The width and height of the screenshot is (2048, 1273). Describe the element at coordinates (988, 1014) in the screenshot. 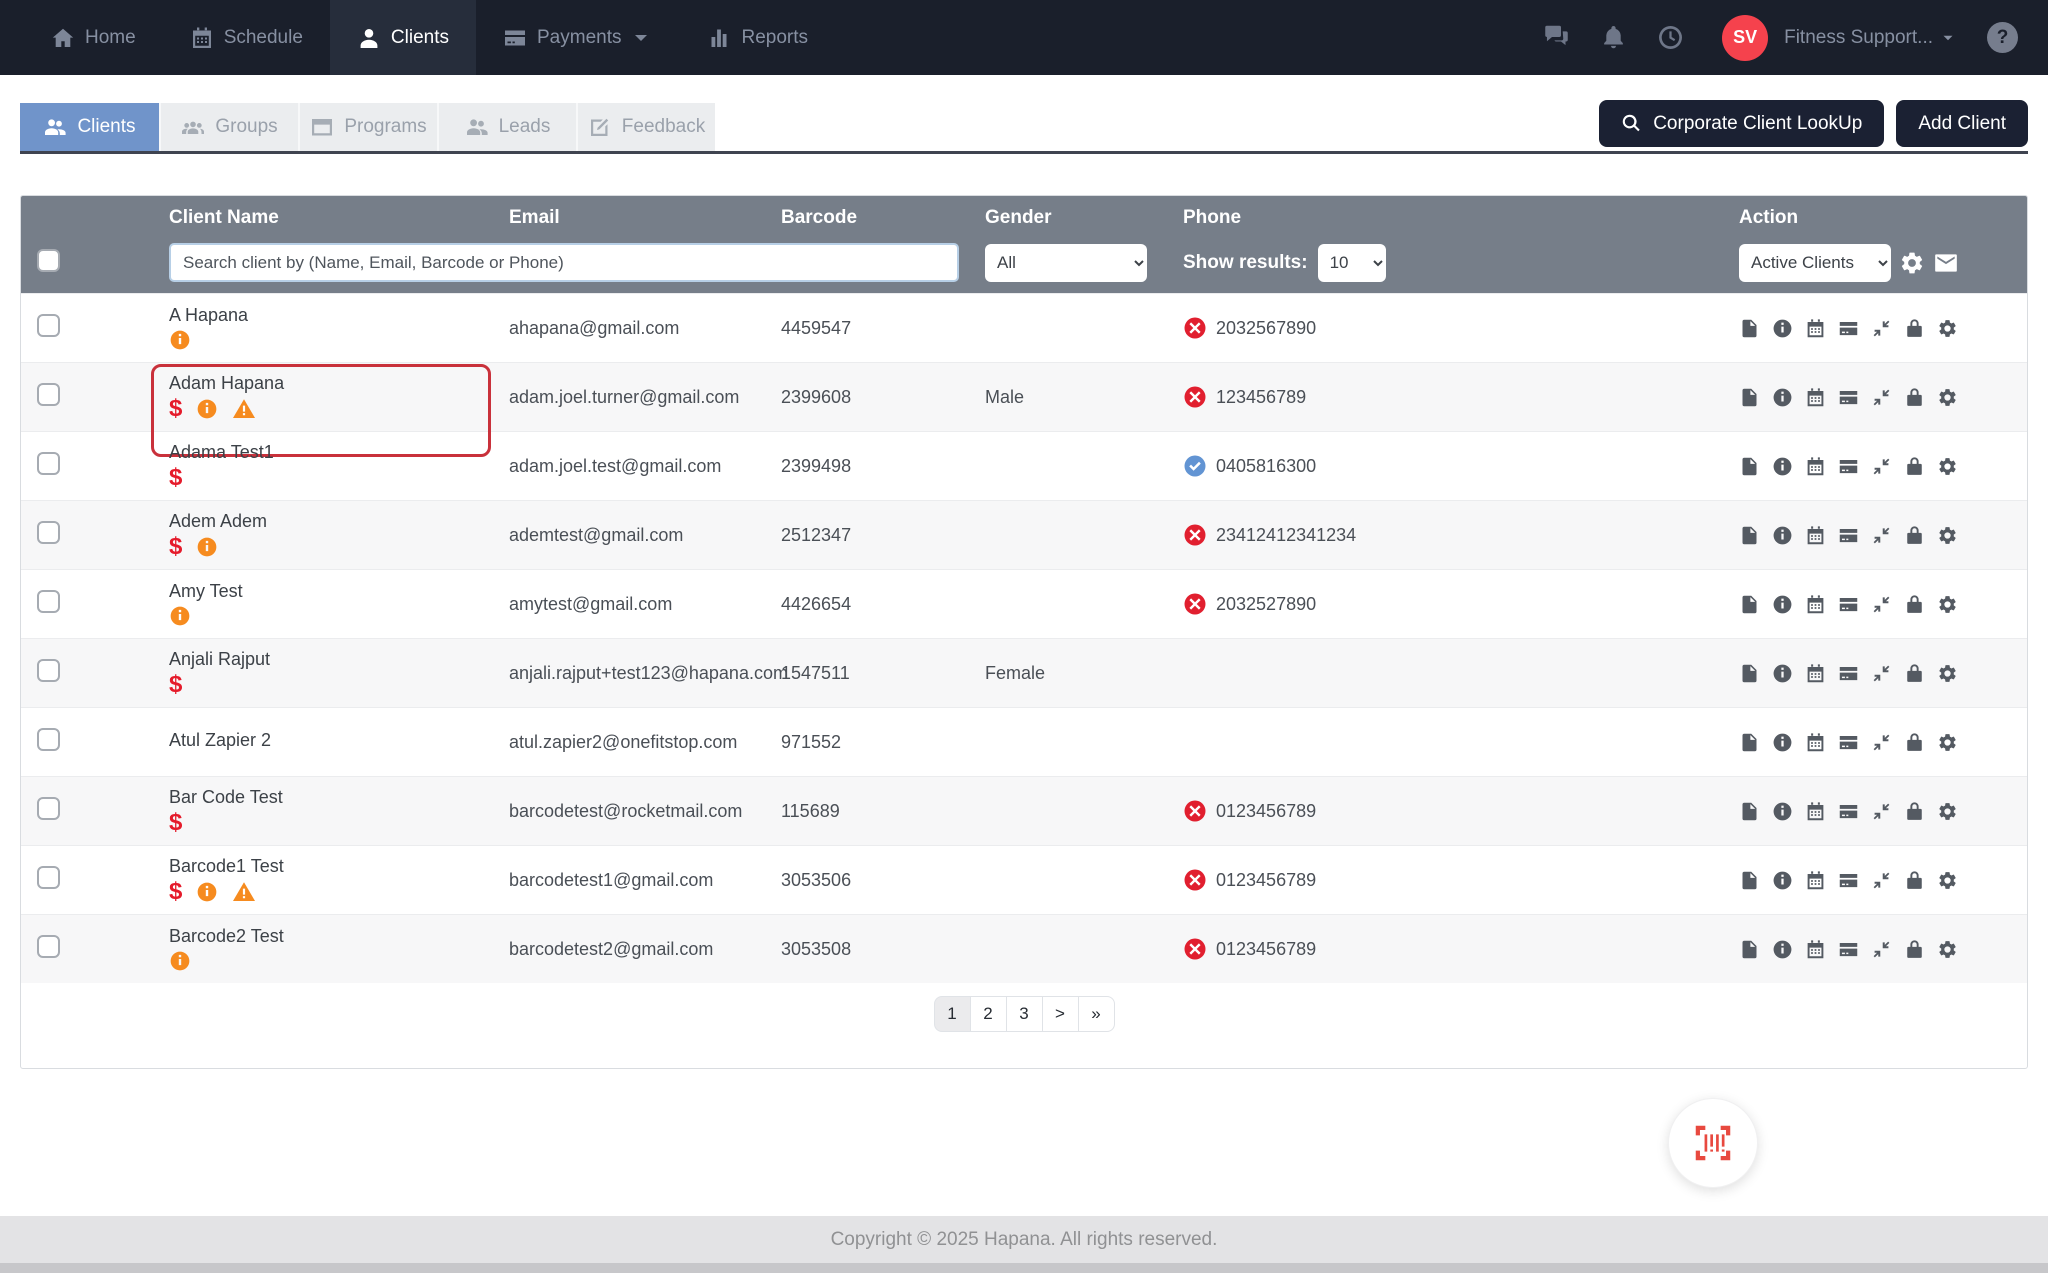

I see `page-button-2: 2` at that location.